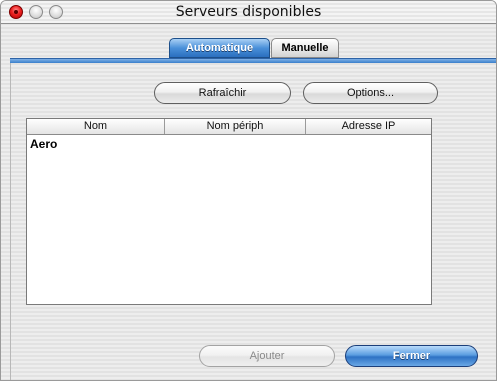  Describe the element at coordinates (235, 126) in the screenshot. I see `column-header-device: Nom périph` at that location.